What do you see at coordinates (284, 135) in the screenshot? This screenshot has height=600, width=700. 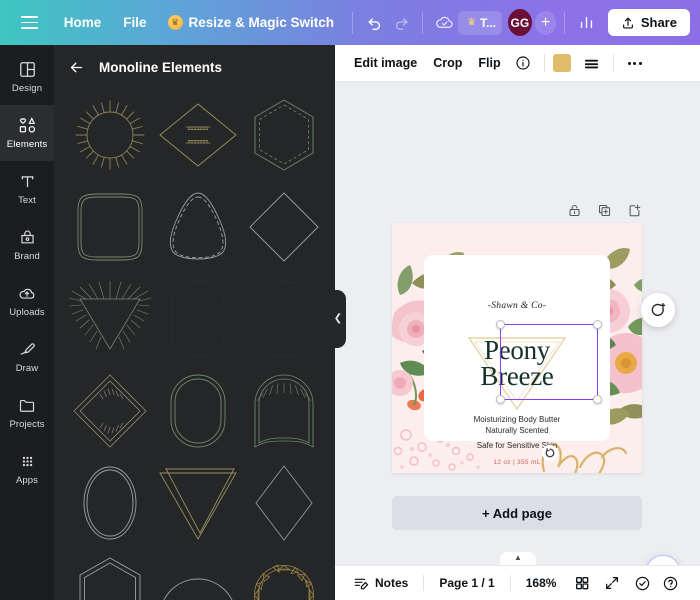 I see `element-hexagon-dashed-frame` at bounding box center [284, 135].